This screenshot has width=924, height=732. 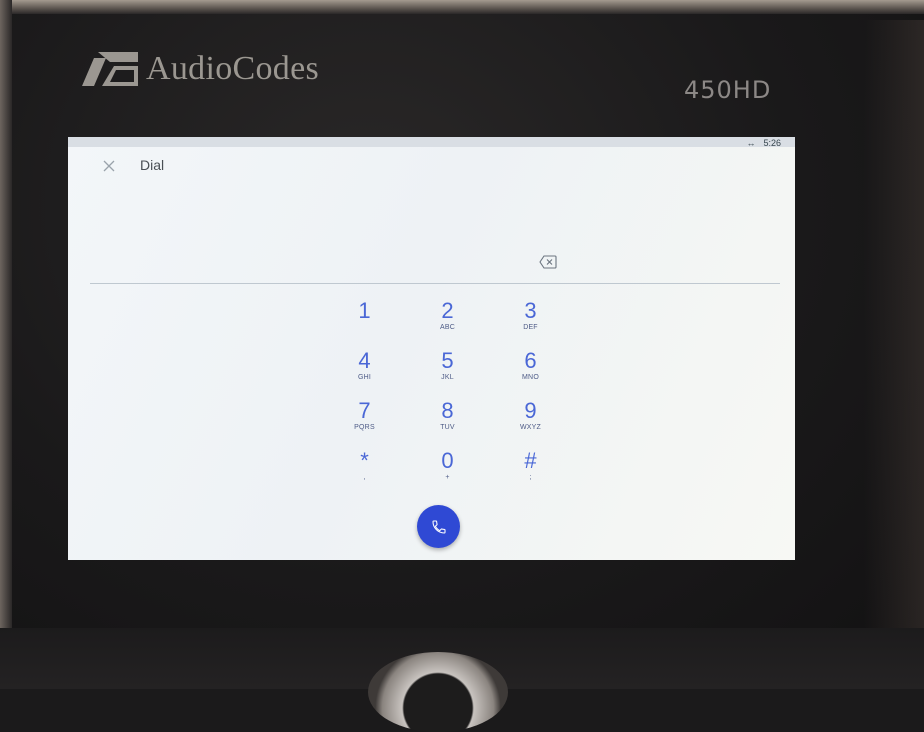 I want to click on keypad-key-2: 2 ABC, so click(x=447, y=324).